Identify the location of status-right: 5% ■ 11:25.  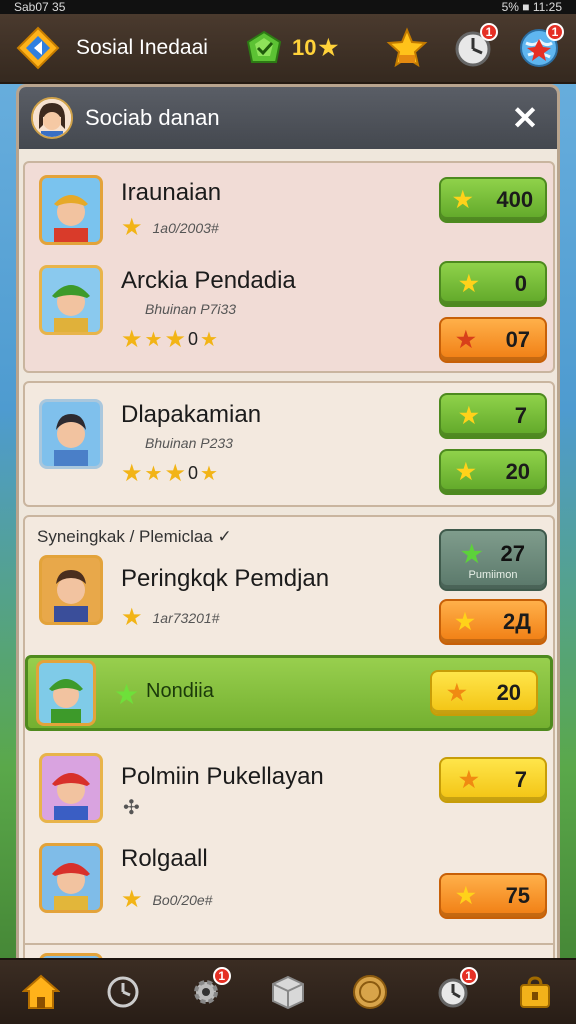
(531, 7).